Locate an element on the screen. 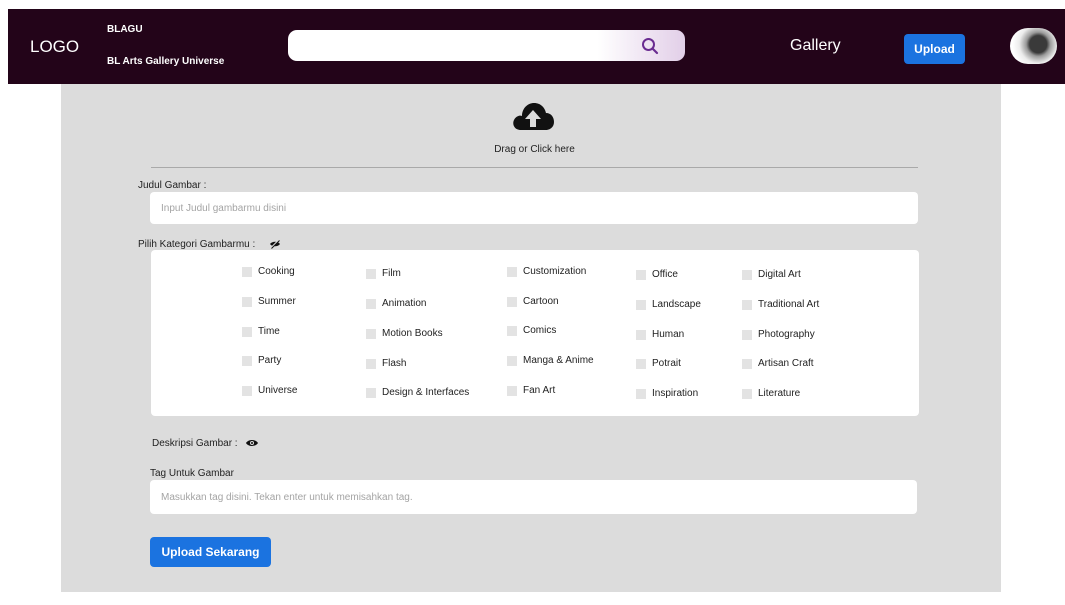 The image size is (1065, 605). category-checkbox: Universe is located at coordinates (269, 390).